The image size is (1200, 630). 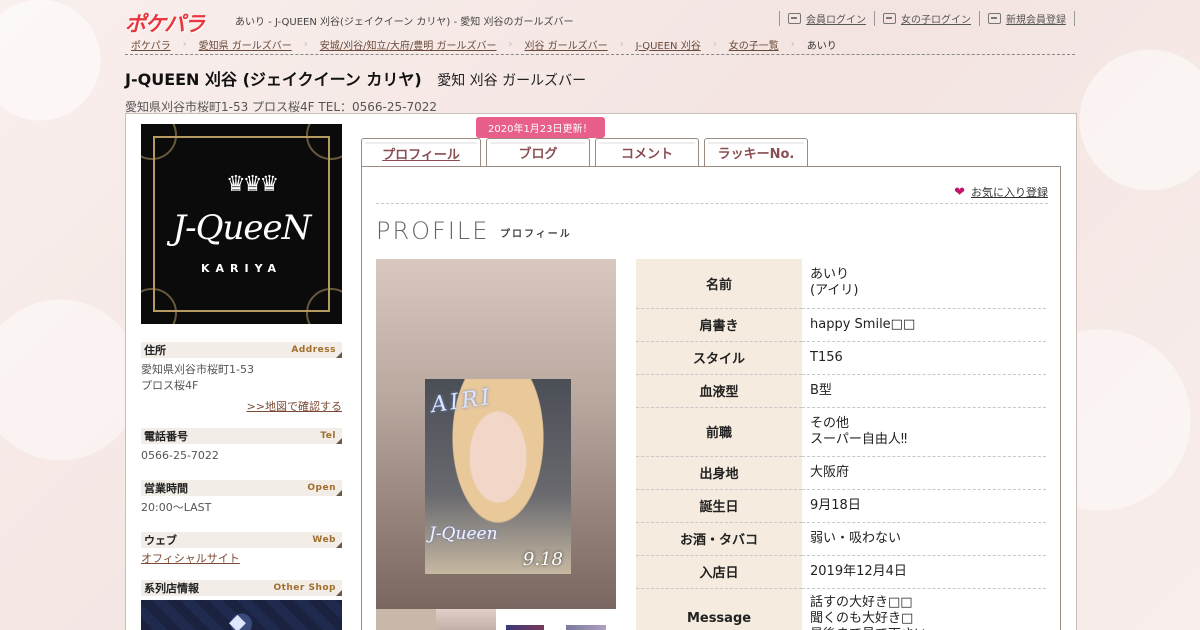 What do you see at coordinates (273, 79) in the screenshot?
I see `shop-name-text: J-QUEEN 刈谷 (ジェイクイーン カリヤ)` at bounding box center [273, 79].